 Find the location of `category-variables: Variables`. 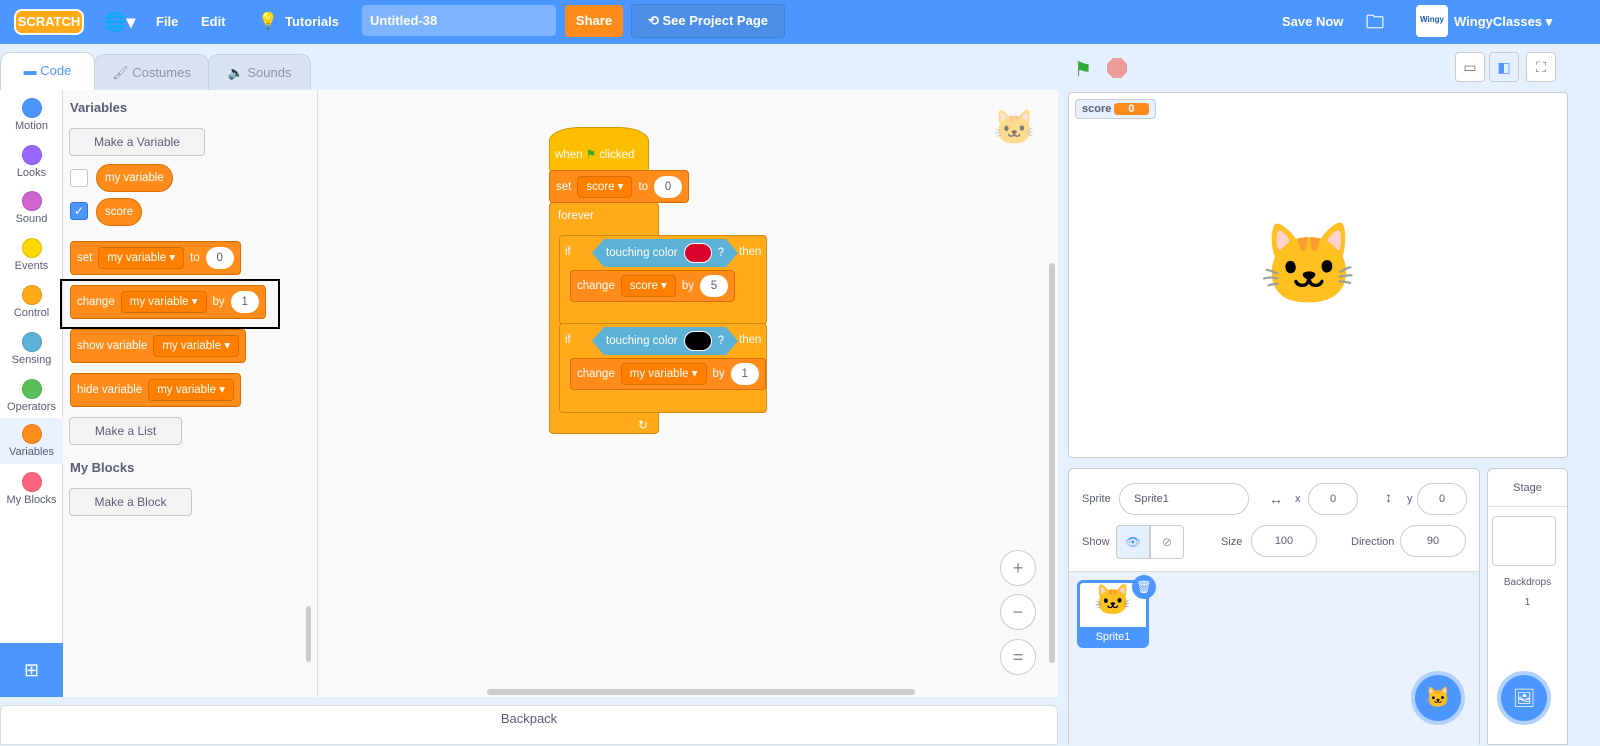

category-variables: Variables is located at coordinates (31, 441).